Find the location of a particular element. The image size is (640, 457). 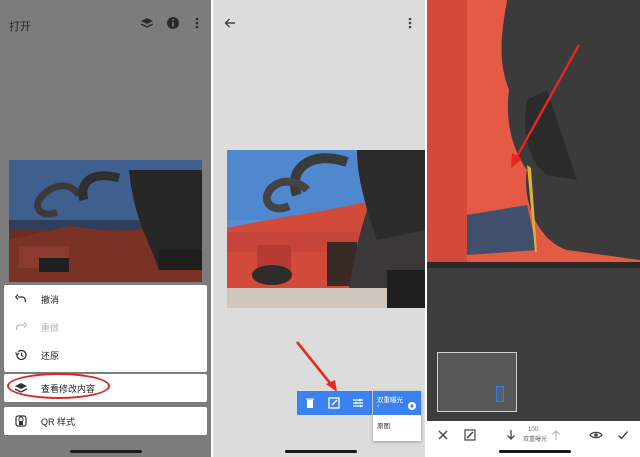

tune-sliders-icon is located at coordinates (358, 403).